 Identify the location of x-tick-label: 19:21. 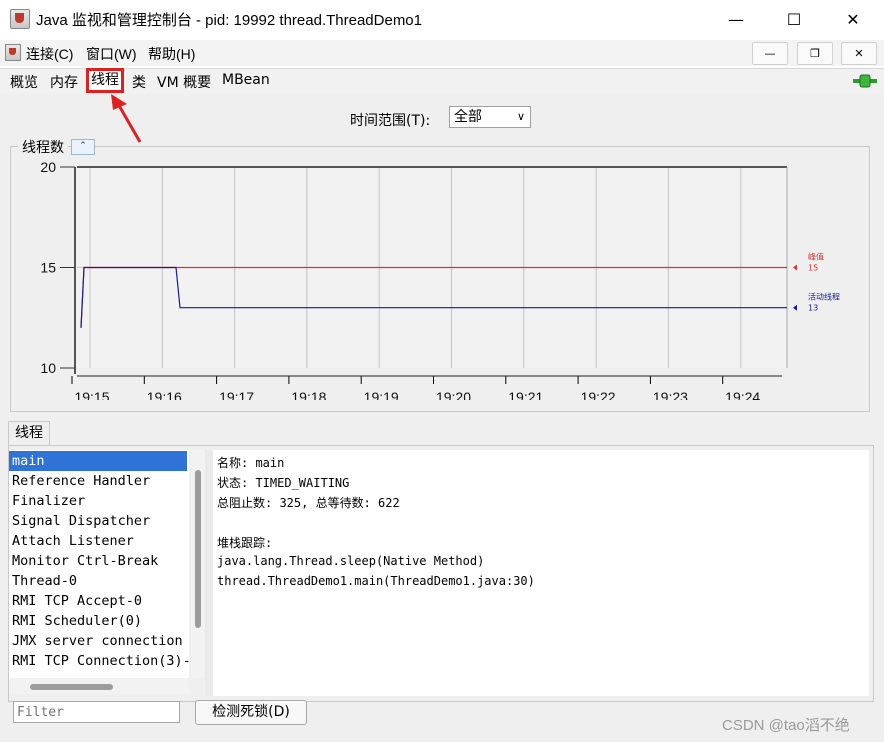
(525, 394).